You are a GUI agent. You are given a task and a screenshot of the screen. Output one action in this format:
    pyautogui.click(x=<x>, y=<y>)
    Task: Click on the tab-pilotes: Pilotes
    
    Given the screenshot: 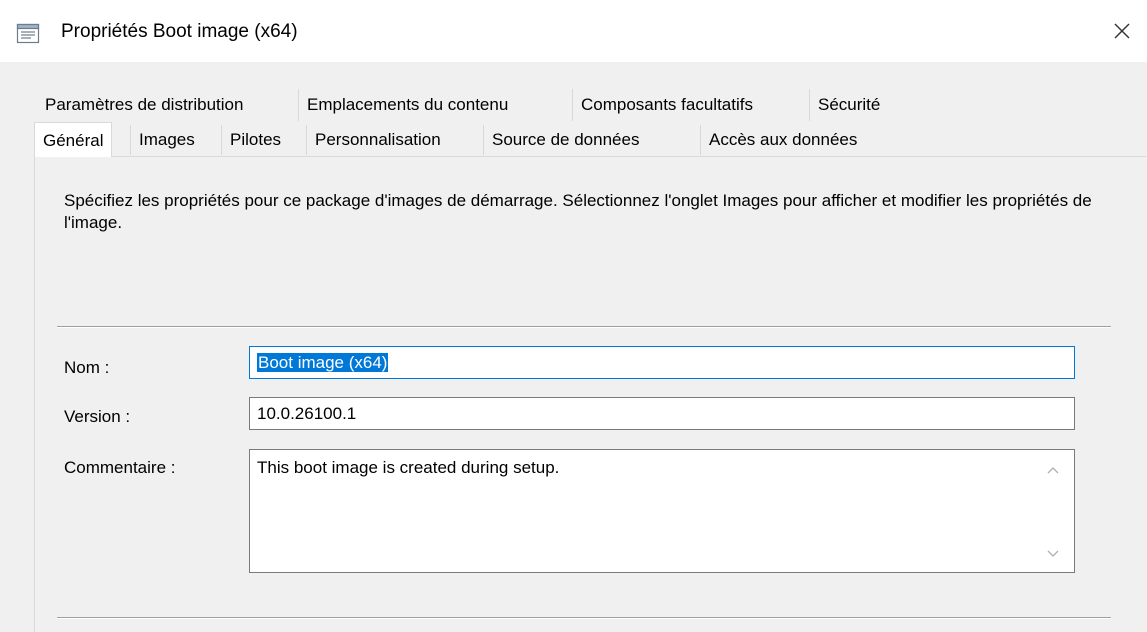 What is the action you would take?
    pyautogui.click(x=255, y=140)
    